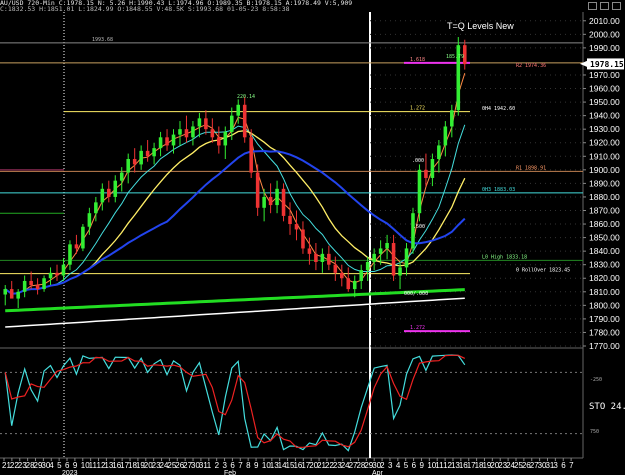  What do you see at coordinates (604, 278) in the screenshot?
I see `price-tick-label: 1820.00` at bounding box center [604, 278].